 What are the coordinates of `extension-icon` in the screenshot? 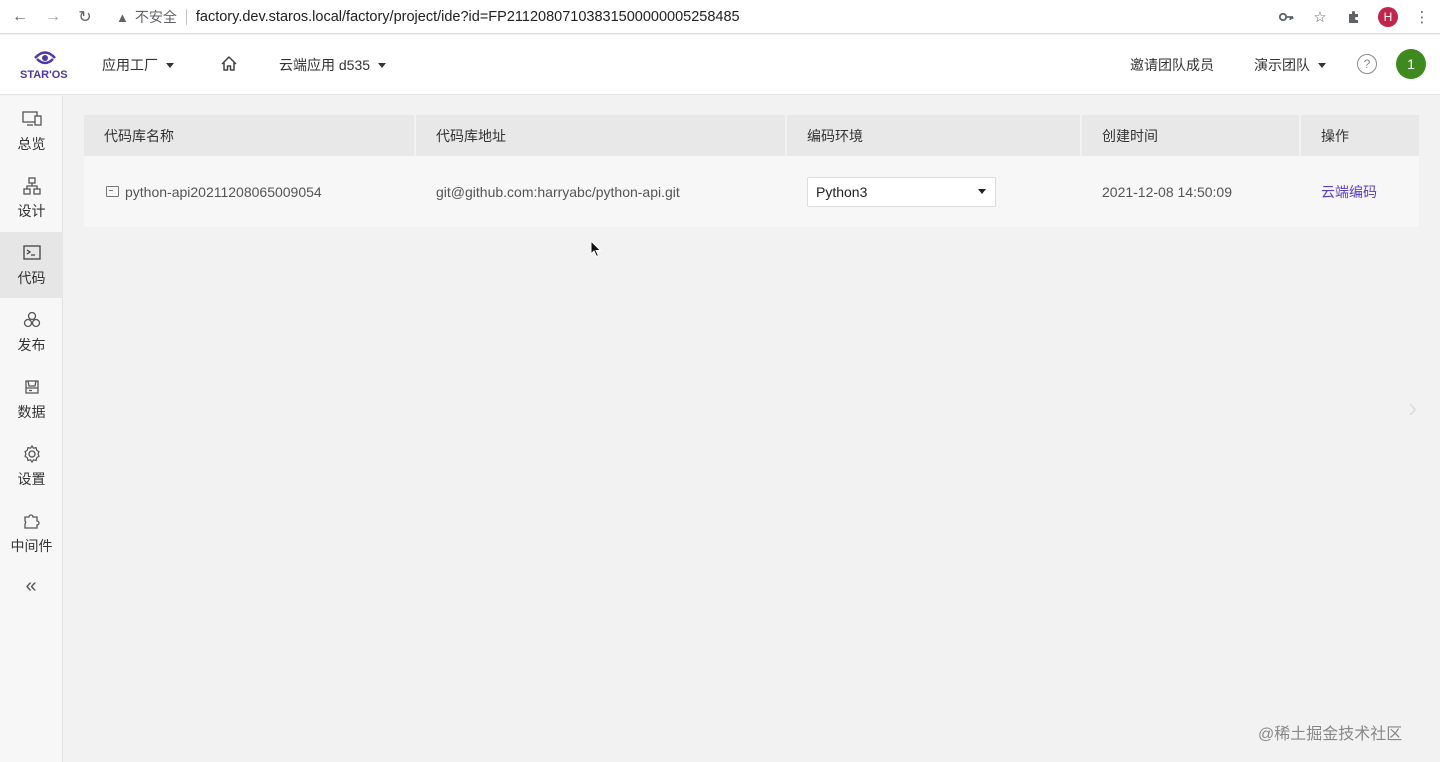 It's located at (1354, 17).